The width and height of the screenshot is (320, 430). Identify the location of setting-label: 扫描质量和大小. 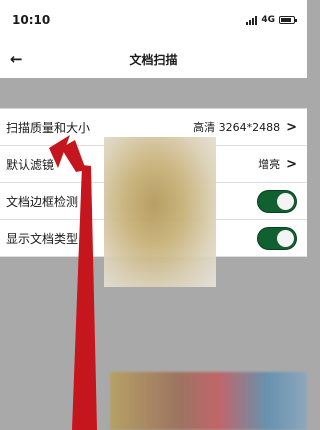
(48, 127).